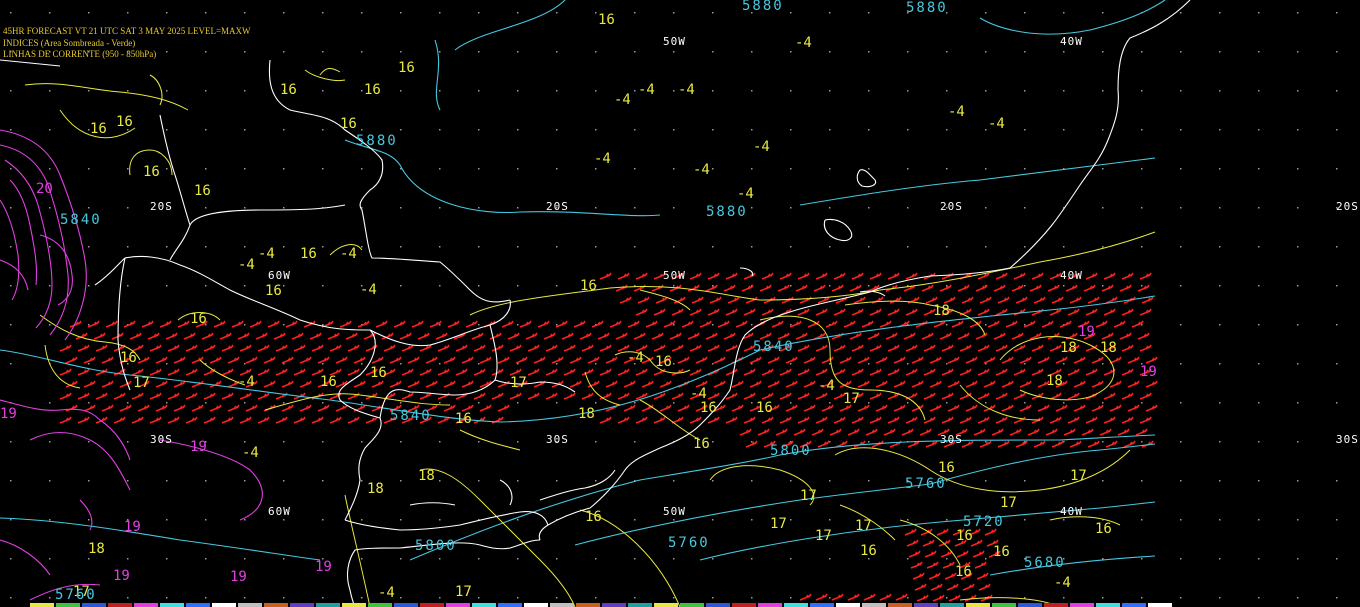  What do you see at coordinates (927, 8) in the screenshot?
I see `height-value-label: 5880` at bounding box center [927, 8].